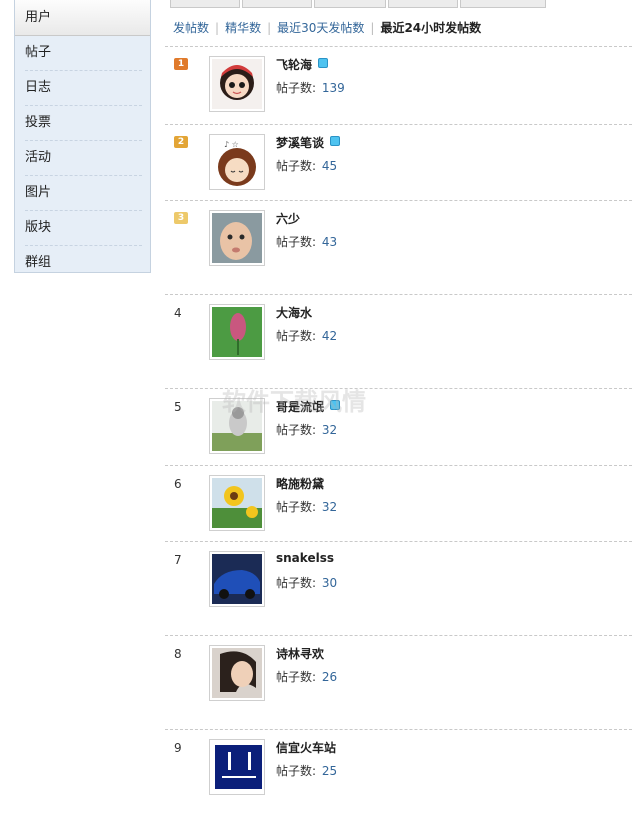  I want to click on username: 信宜火车站, so click(306, 748).